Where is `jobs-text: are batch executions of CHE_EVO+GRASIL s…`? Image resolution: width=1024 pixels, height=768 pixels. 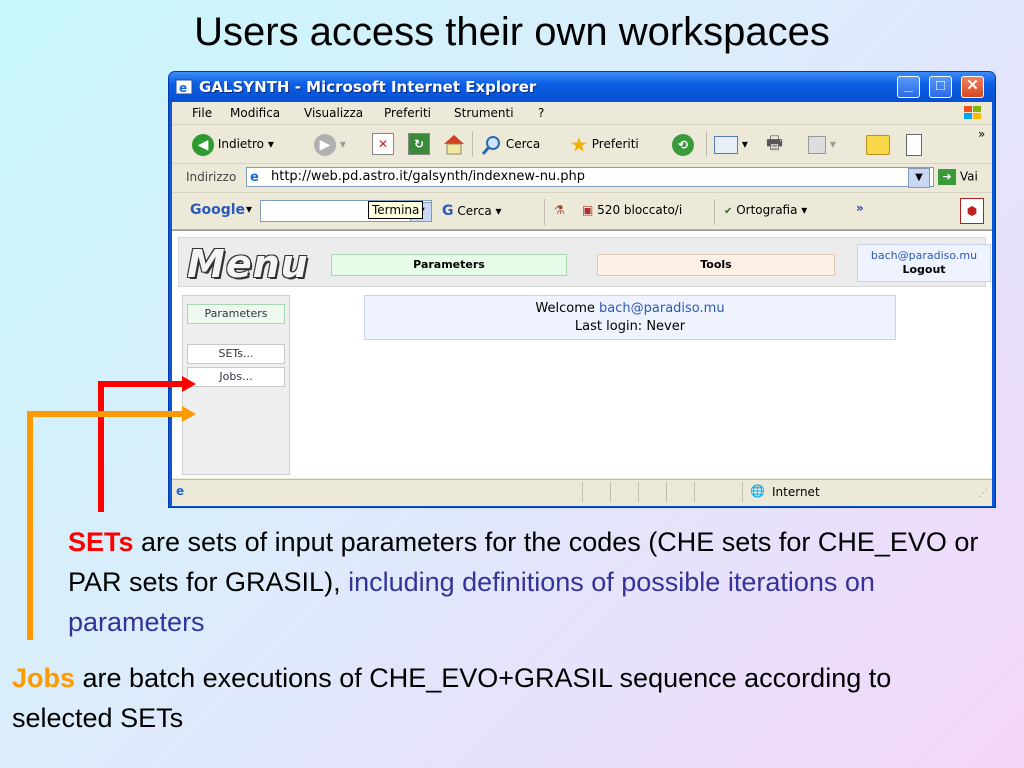 jobs-text: are batch executions of CHE_EVO+GRASIL s… is located at coordinates (452, 698).